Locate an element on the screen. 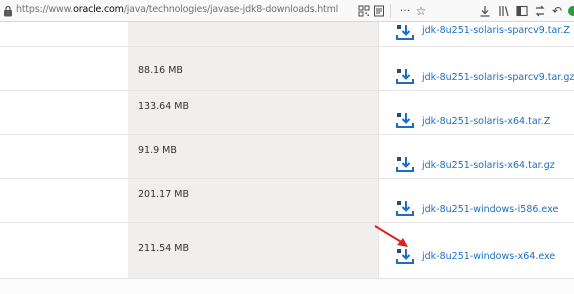  qr-icon is located at coordinates (364, 11).